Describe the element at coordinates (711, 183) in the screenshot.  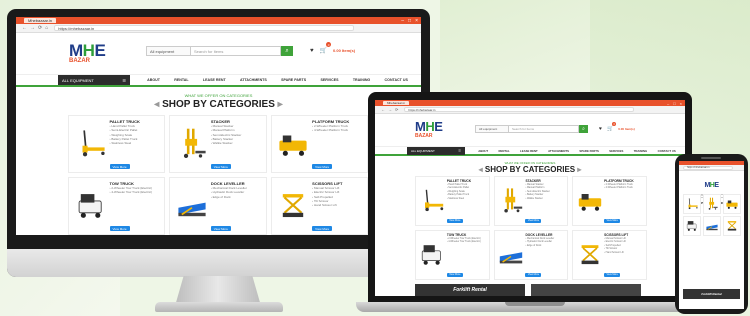
I see `site-logo: MHE` at that location.